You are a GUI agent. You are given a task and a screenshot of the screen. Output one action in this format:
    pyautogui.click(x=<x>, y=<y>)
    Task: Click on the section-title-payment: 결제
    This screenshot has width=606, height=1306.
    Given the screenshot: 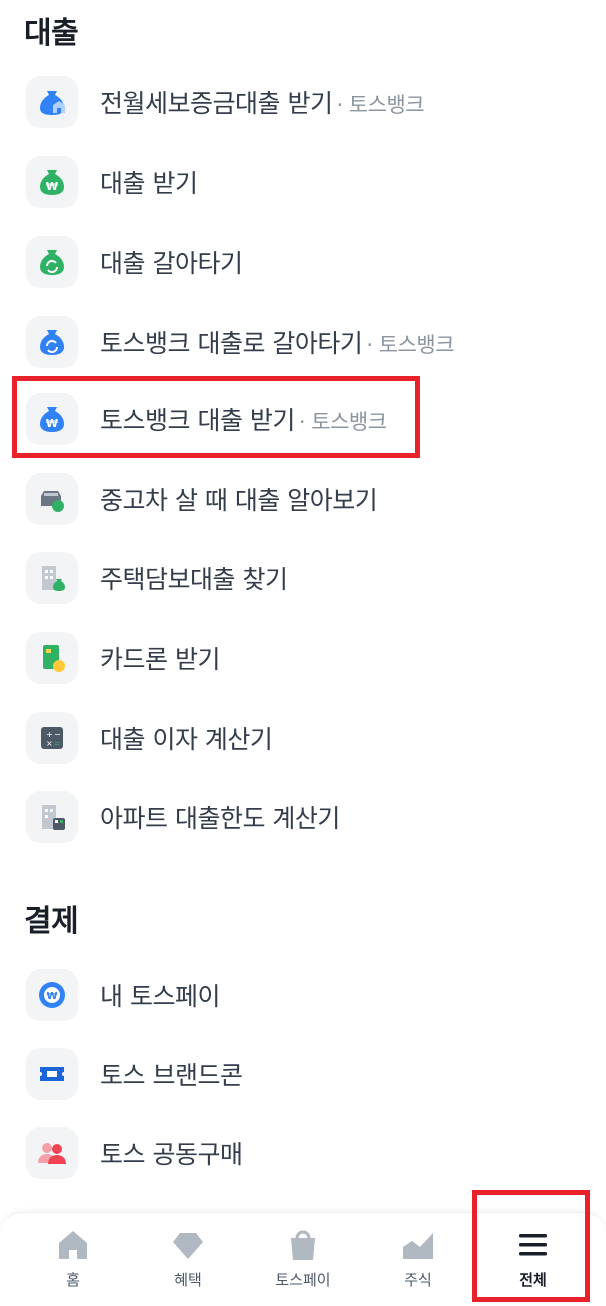 What is the action you would take?
    pyautogui.click(x=51, y=921)
    